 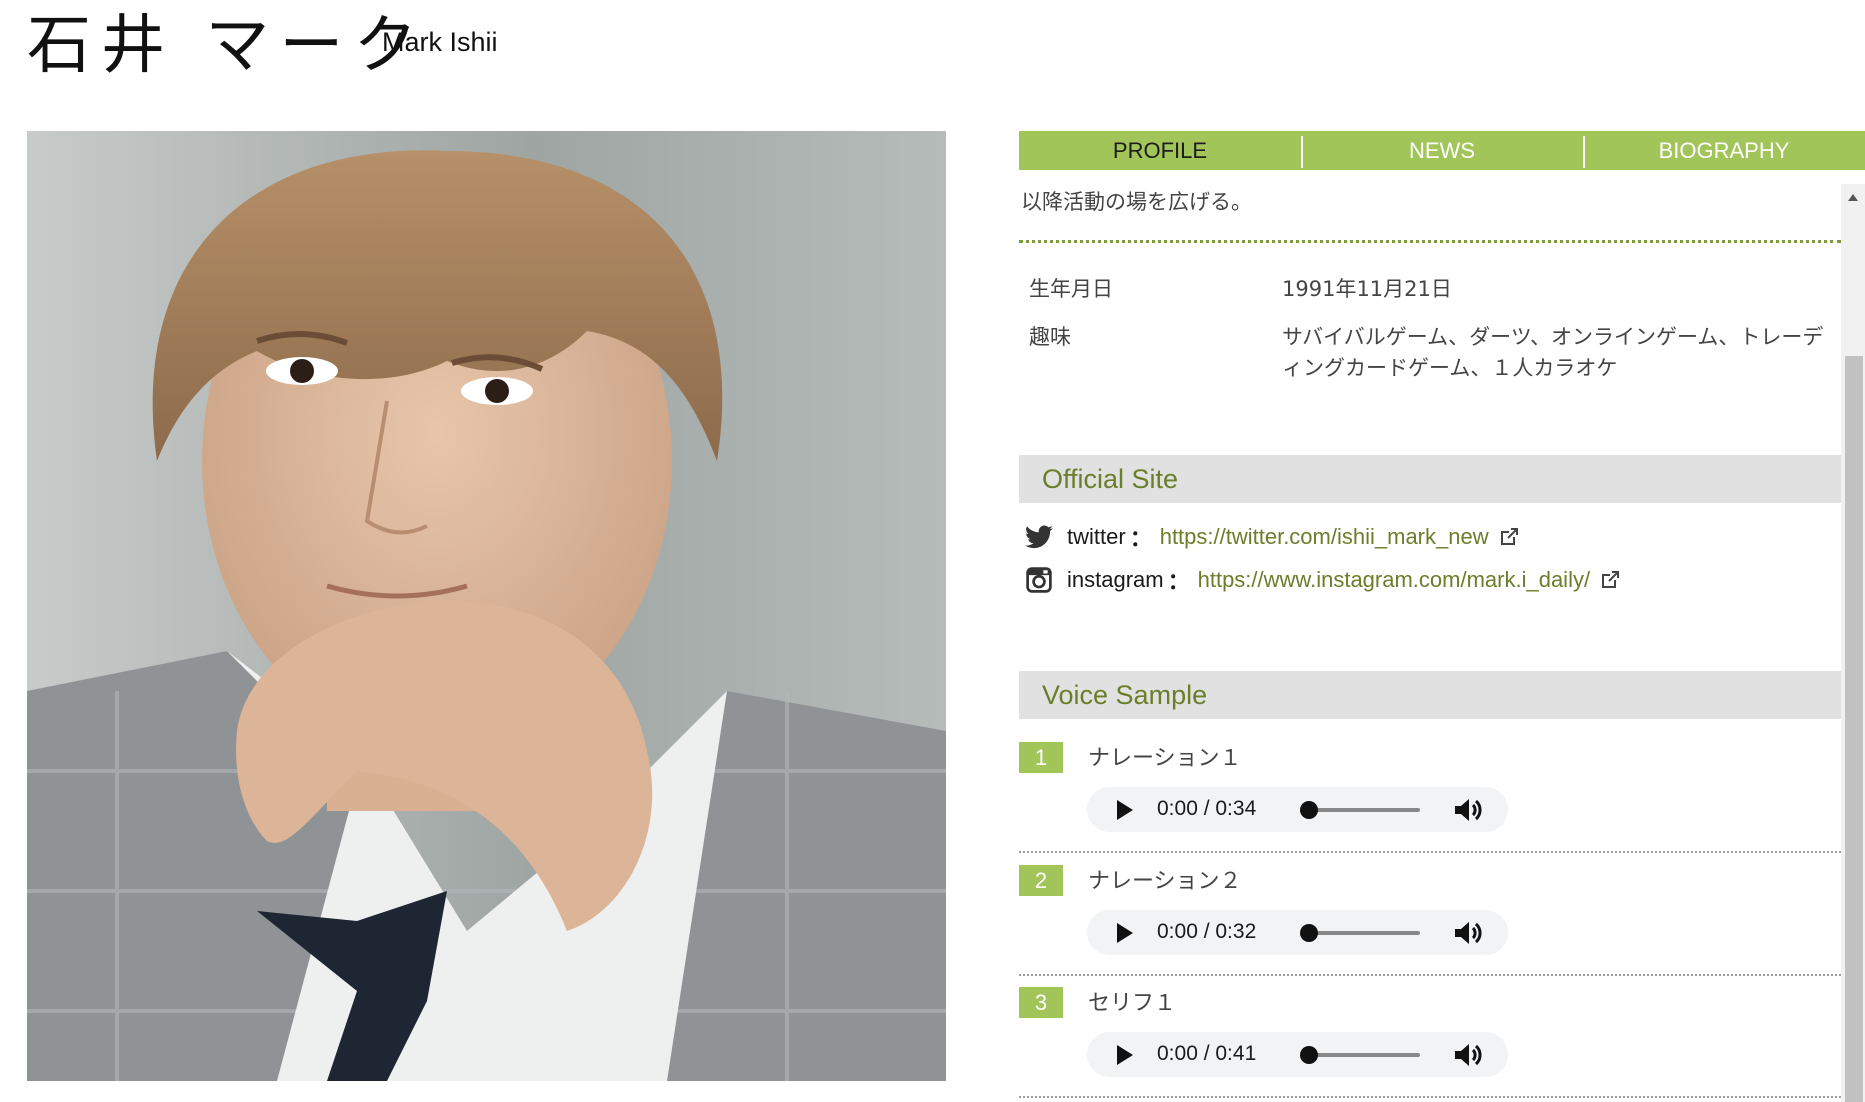 I want to click on voice-number-badge: 2, so click(x=1041, y=880).